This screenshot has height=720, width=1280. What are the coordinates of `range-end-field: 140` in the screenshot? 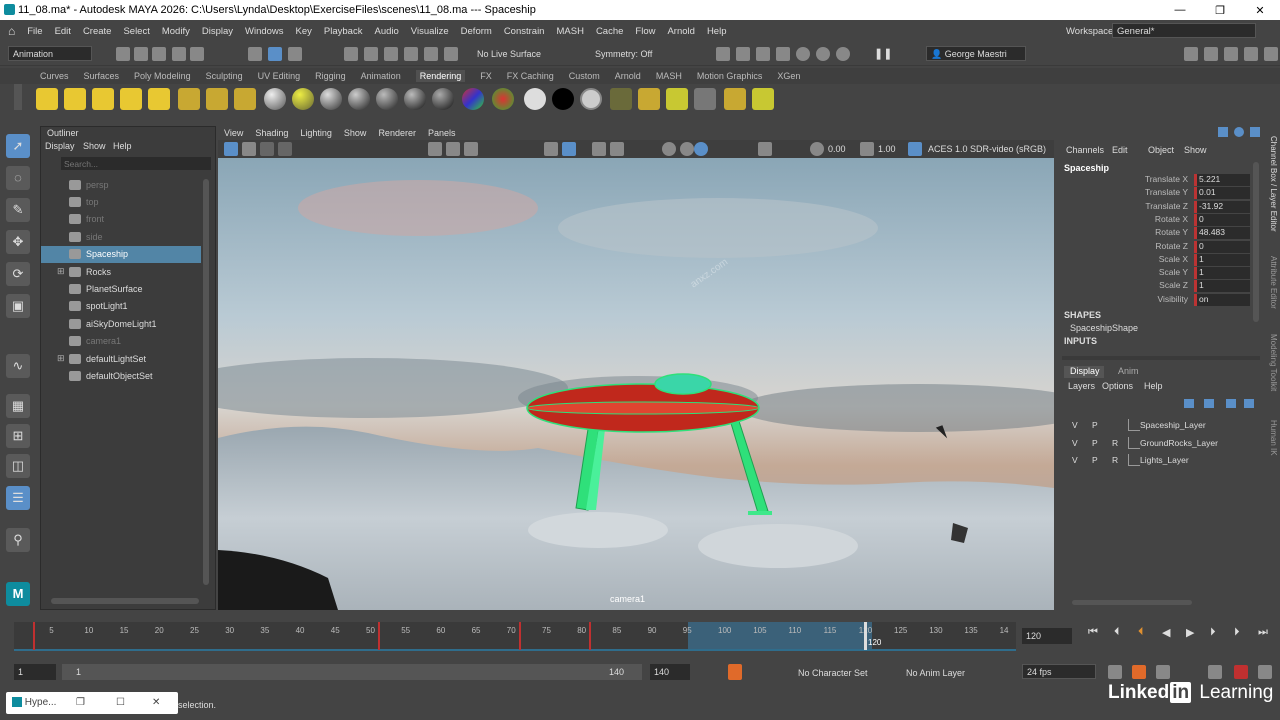 It's located at (670, 672).